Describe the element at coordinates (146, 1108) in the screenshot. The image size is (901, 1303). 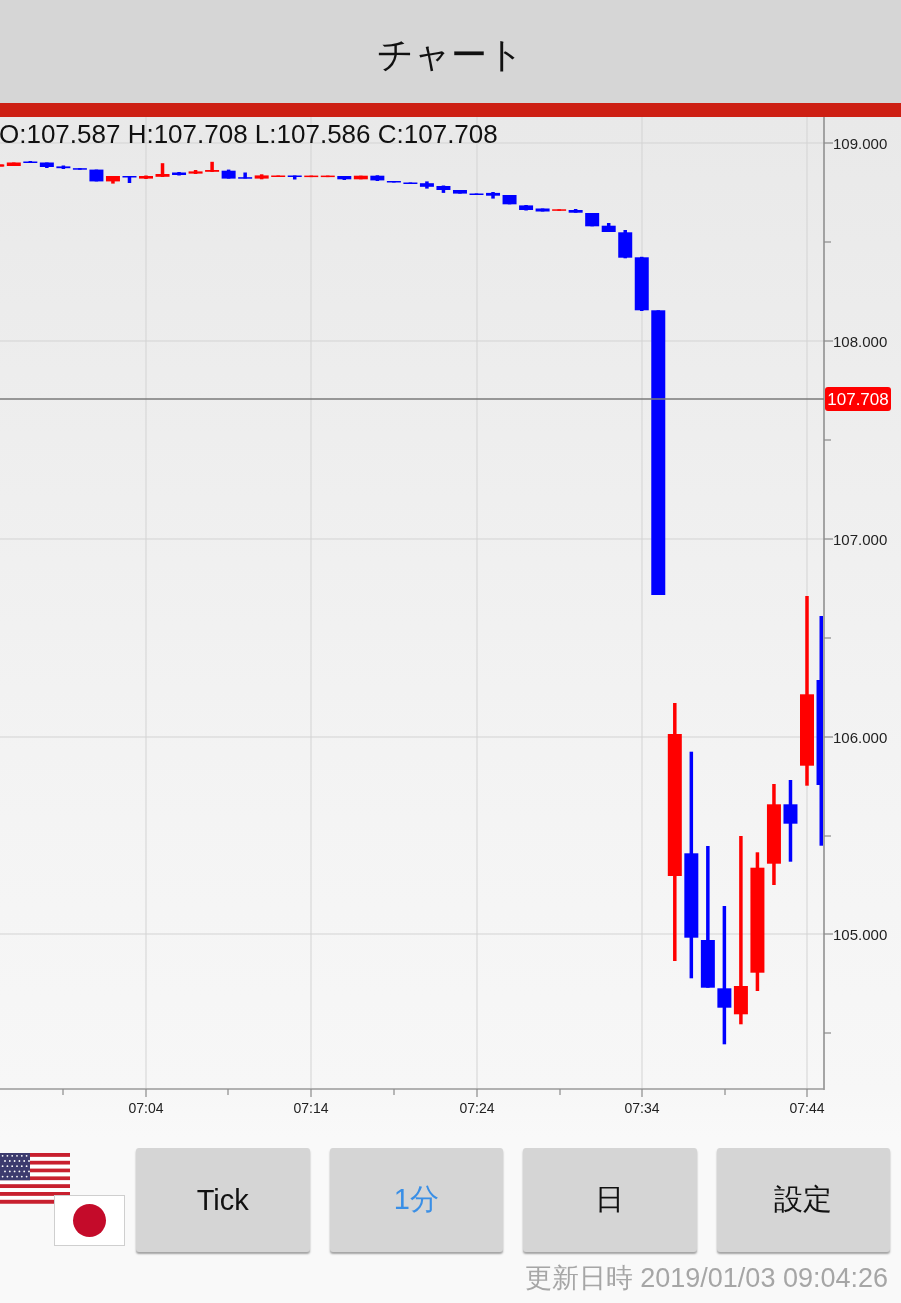
I see `time-axis-label: 07:04` at that location.